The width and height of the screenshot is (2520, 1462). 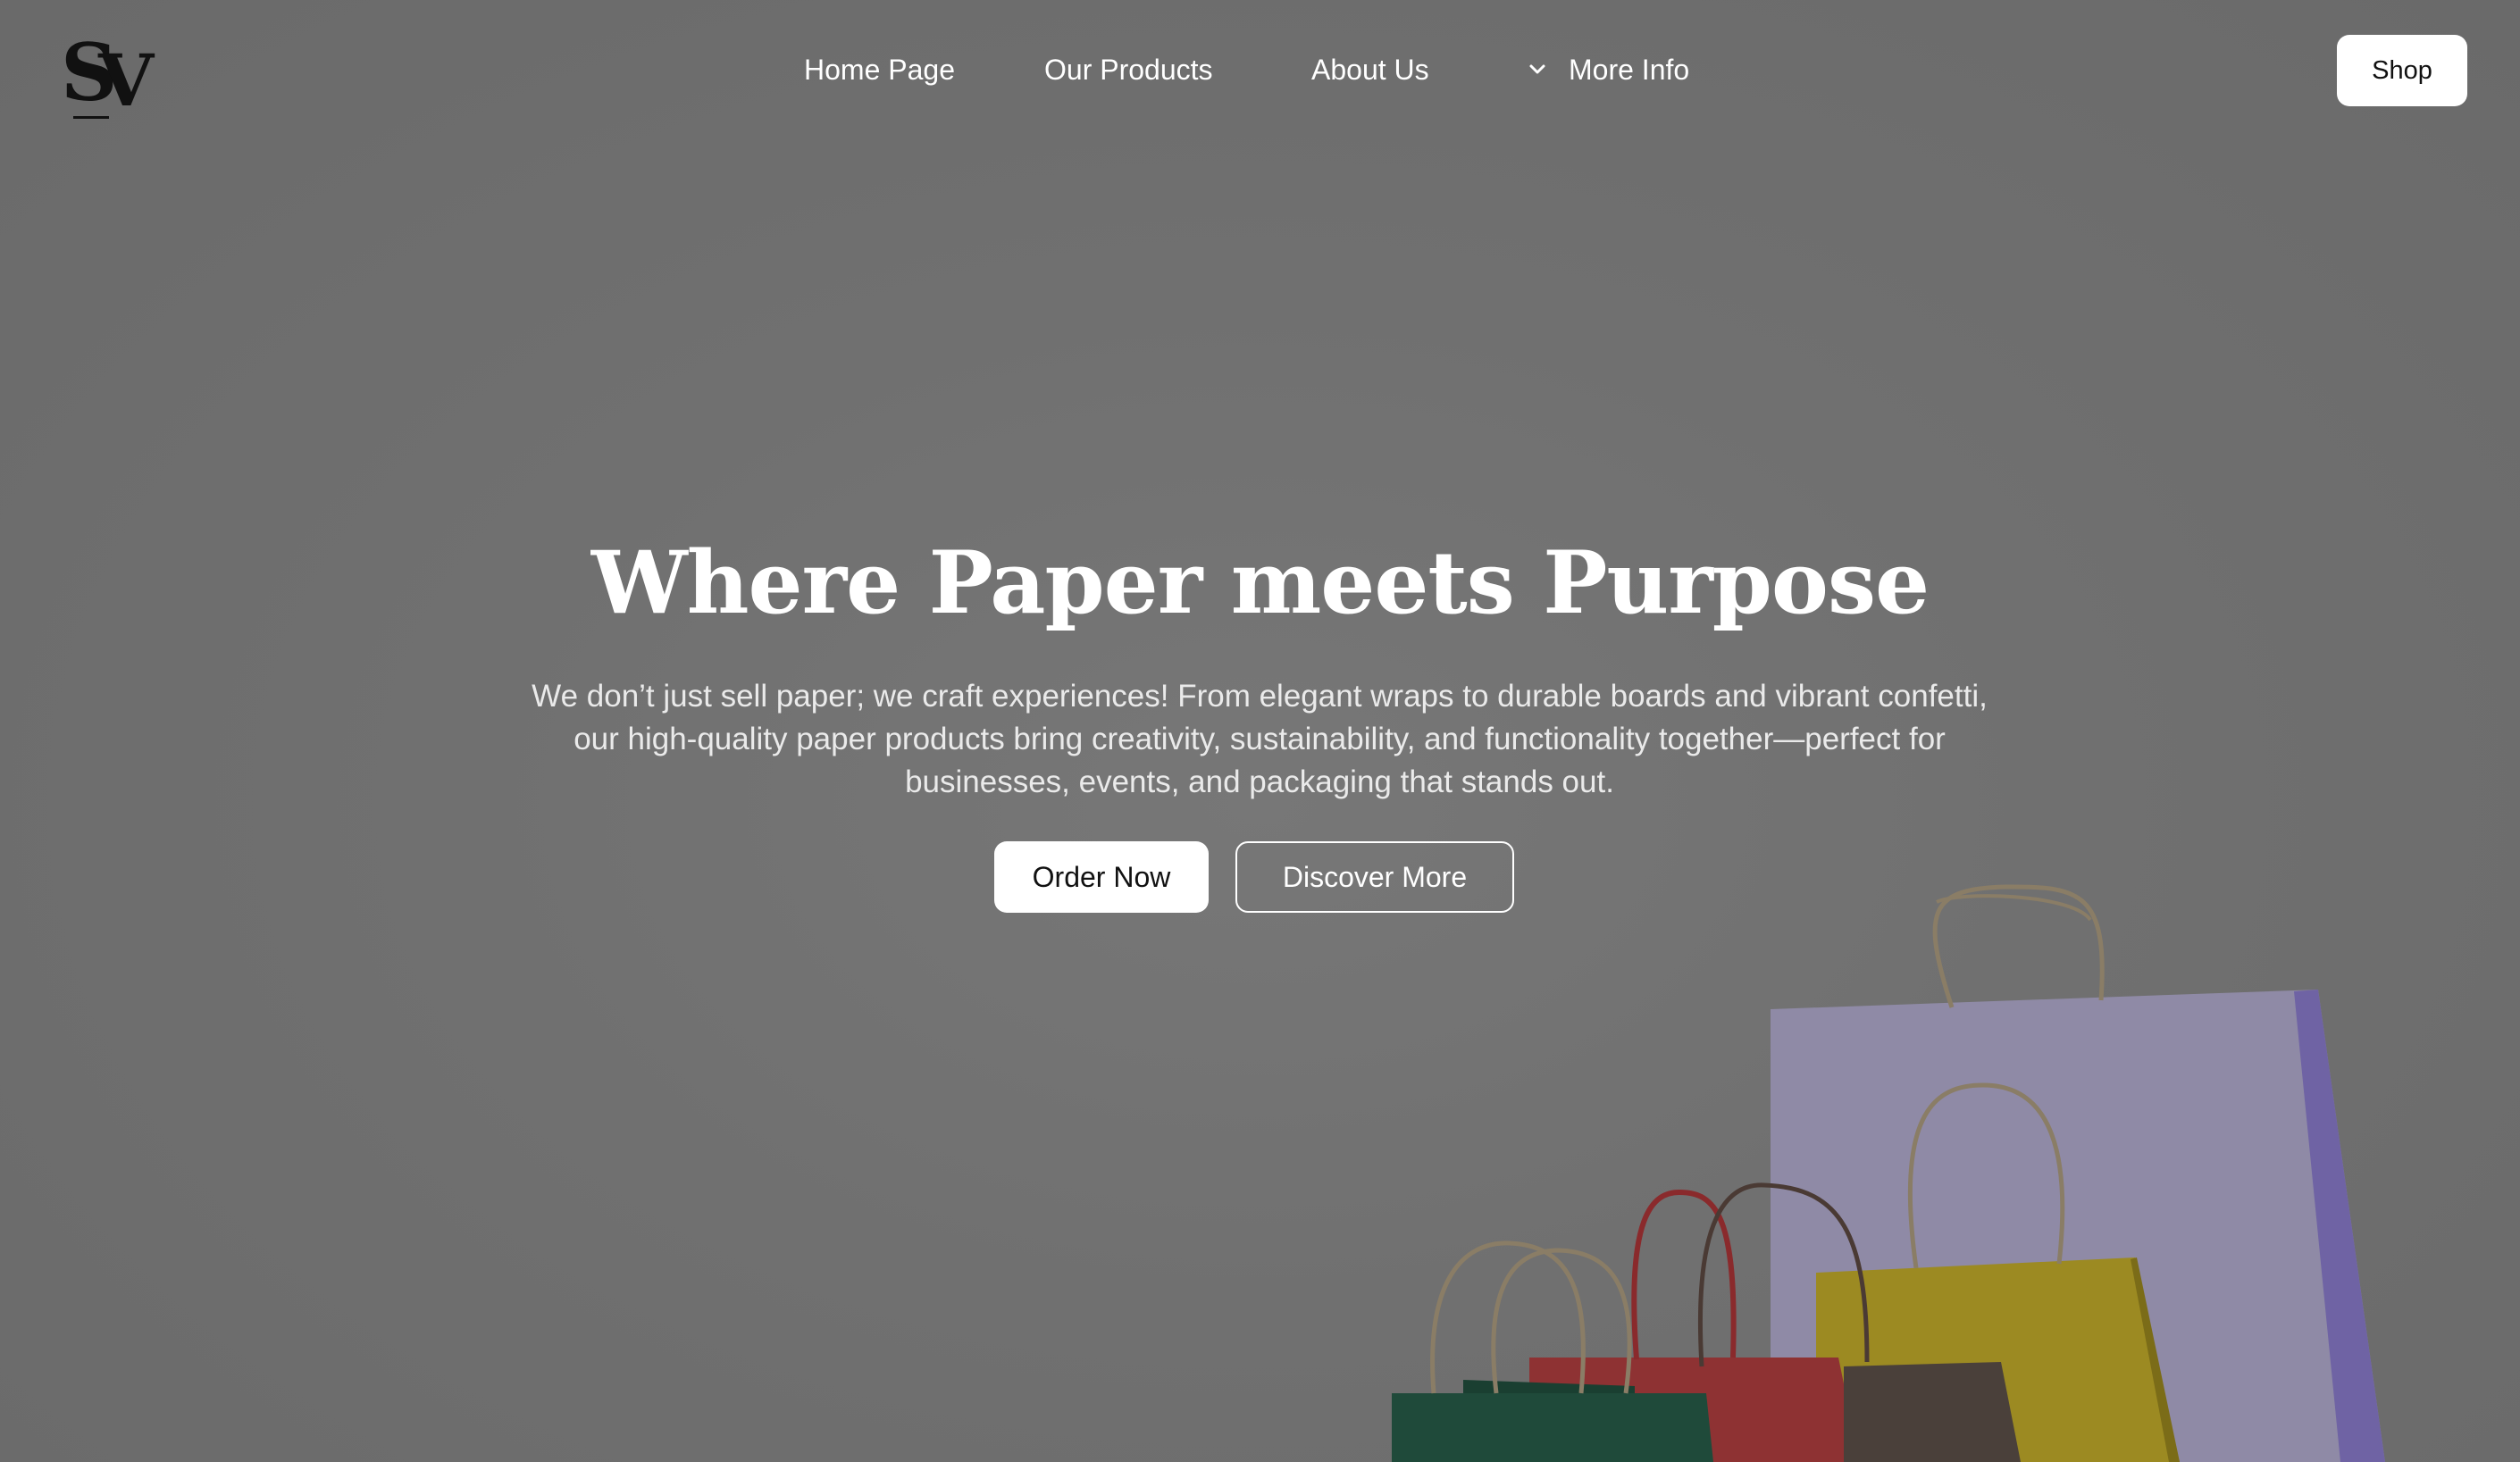 I want to click on hero-actions: Order Now Discover More, so click(x=1260, y=877).